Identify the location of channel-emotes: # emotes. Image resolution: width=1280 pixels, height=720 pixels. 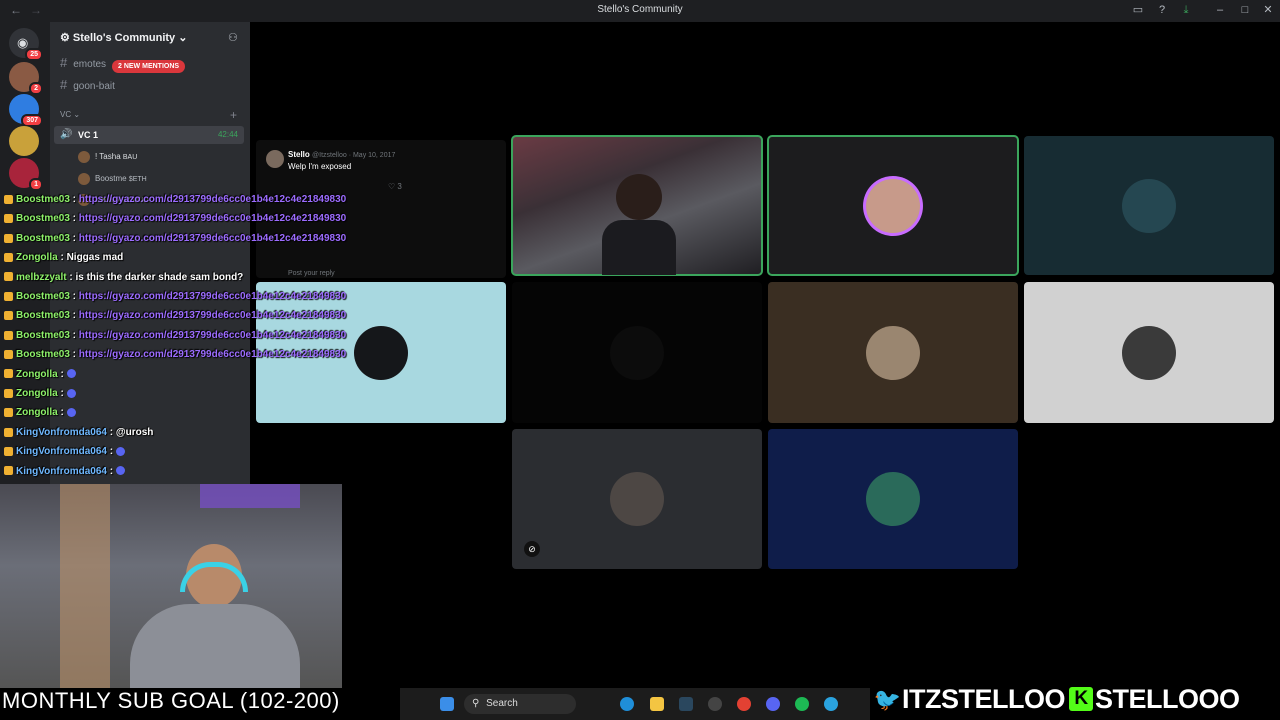
(83, 62).